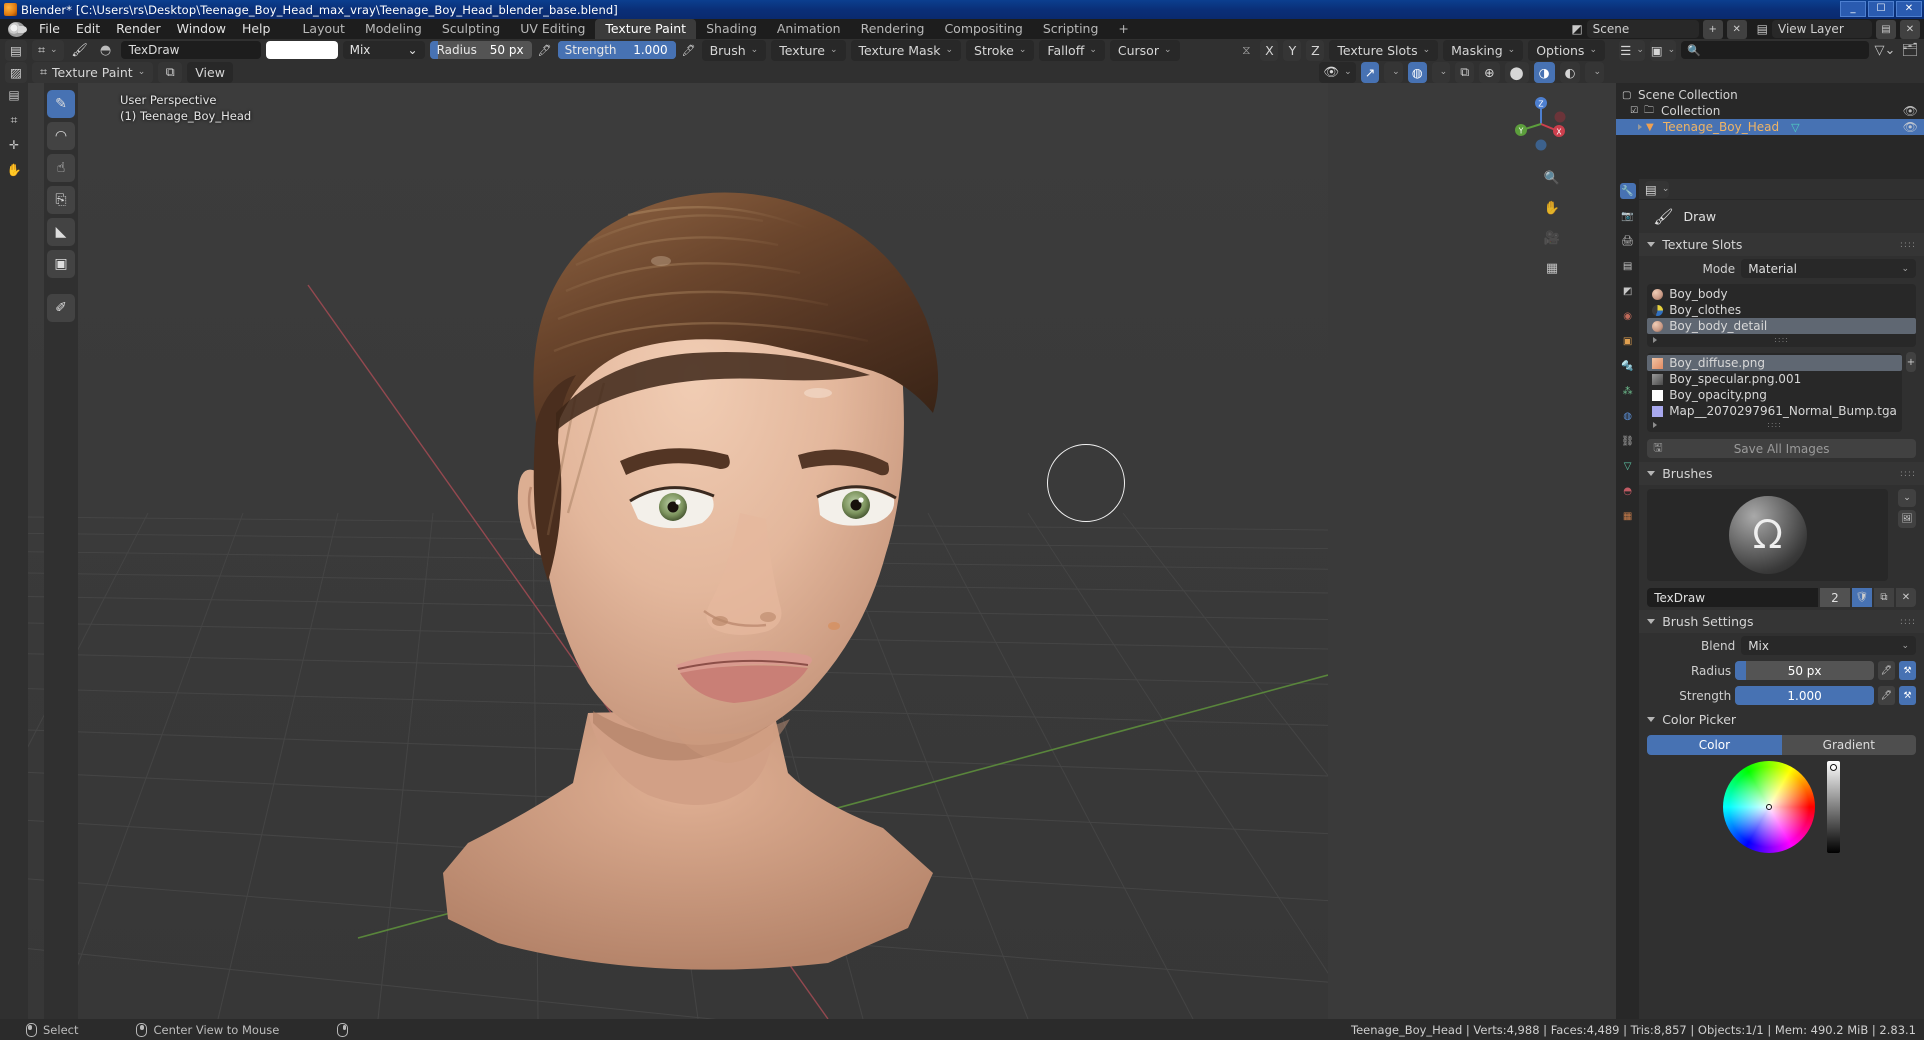 The width and height of the screenshot is (1924, 1040). I want to click on collection-visibility-eye-icon: 👁, so click(1910, 111).